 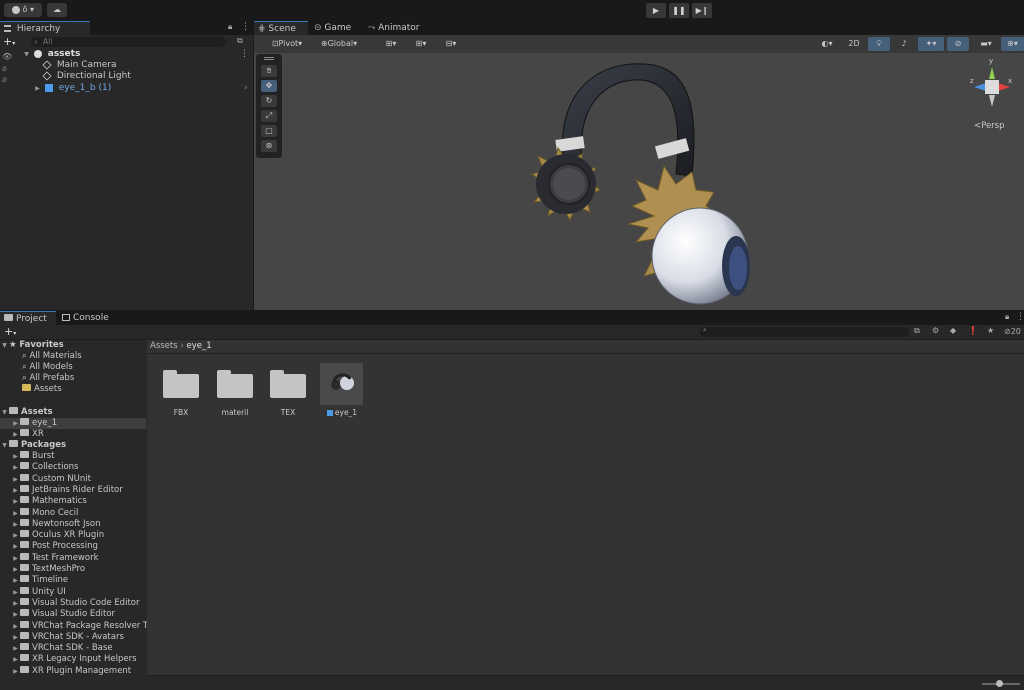 What do you see at coordinates (269, 131) in the screenshot?
I see `rect-tool-icon: ▢` at bounding box center [269, 131].